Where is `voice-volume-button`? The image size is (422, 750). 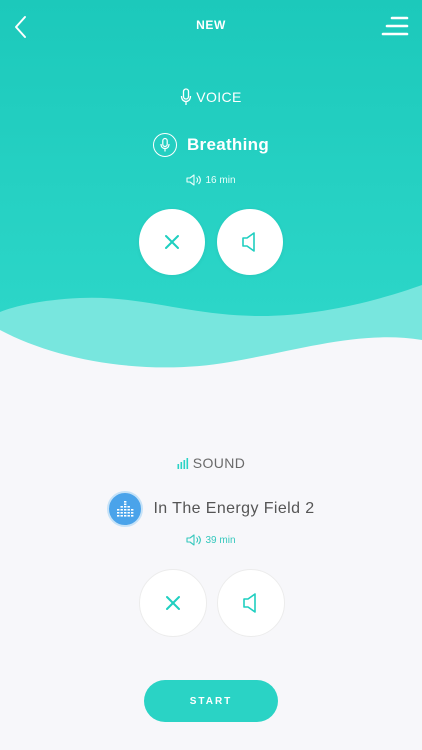 voice-volume-button is located at coordinates (250, 242).